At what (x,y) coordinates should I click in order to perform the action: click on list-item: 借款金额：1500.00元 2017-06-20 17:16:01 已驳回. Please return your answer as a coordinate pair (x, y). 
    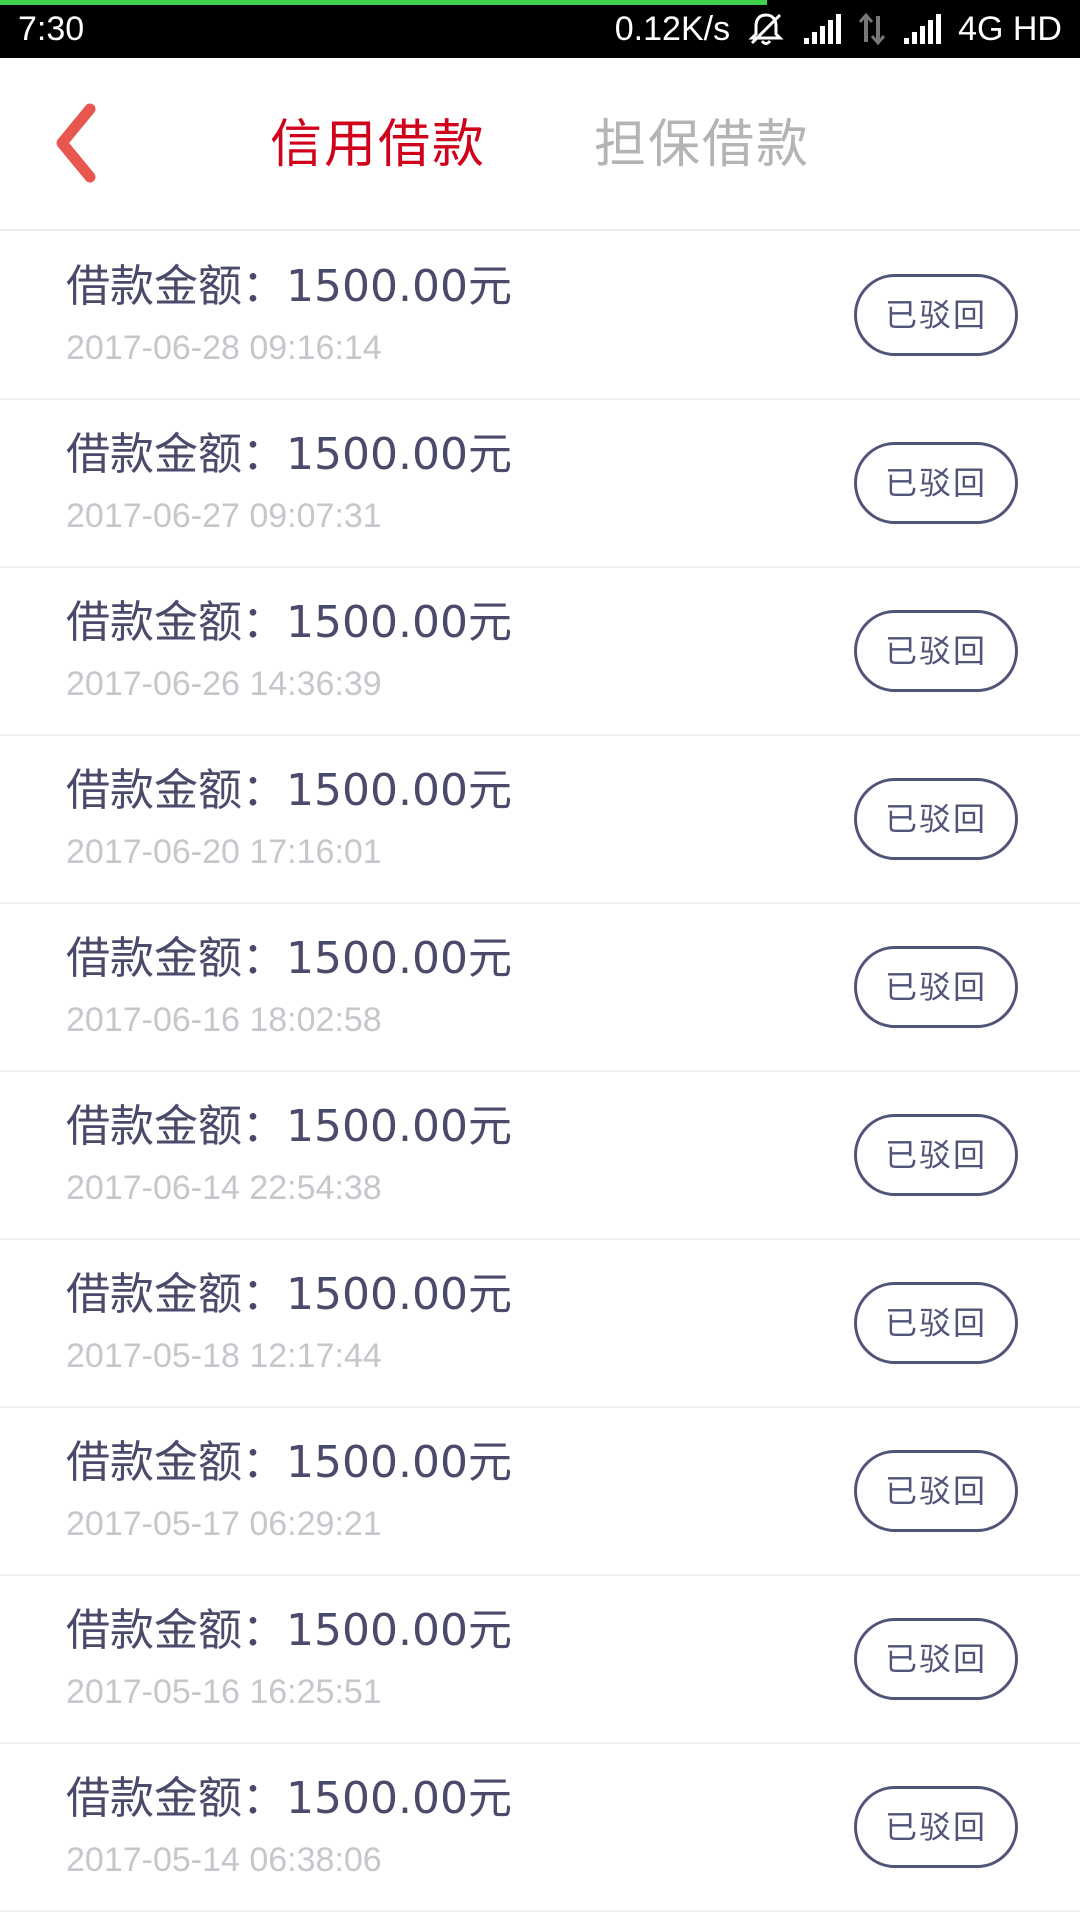
    Looking at the image, I should click on (540, 820).